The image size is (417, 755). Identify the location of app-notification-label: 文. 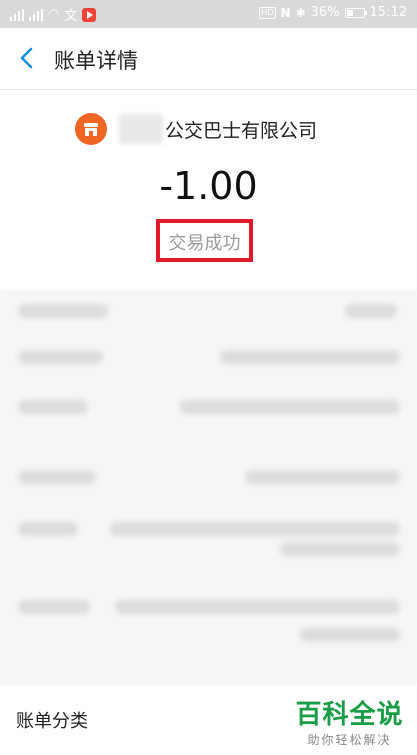
(71, 16).